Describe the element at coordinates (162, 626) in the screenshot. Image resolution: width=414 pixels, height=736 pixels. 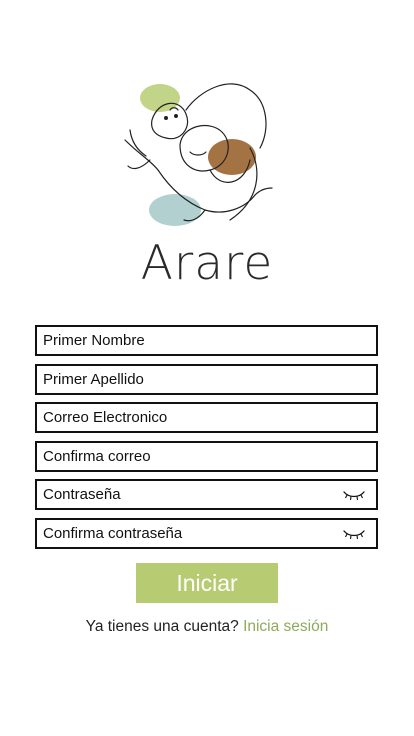
I see `signin-prompt-text: Ya tienes una cuenta?` at that location.